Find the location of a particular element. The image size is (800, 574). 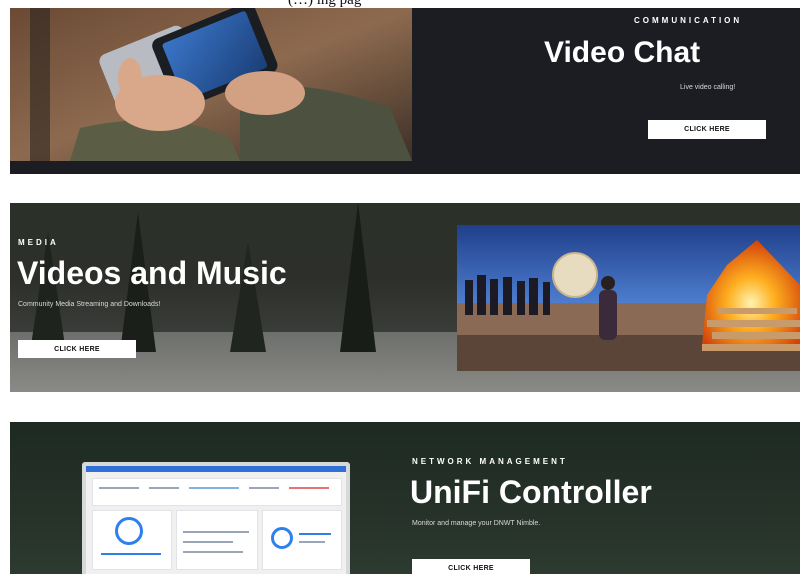

phones-in-hands-illustration is located at coordinates (211, 84).